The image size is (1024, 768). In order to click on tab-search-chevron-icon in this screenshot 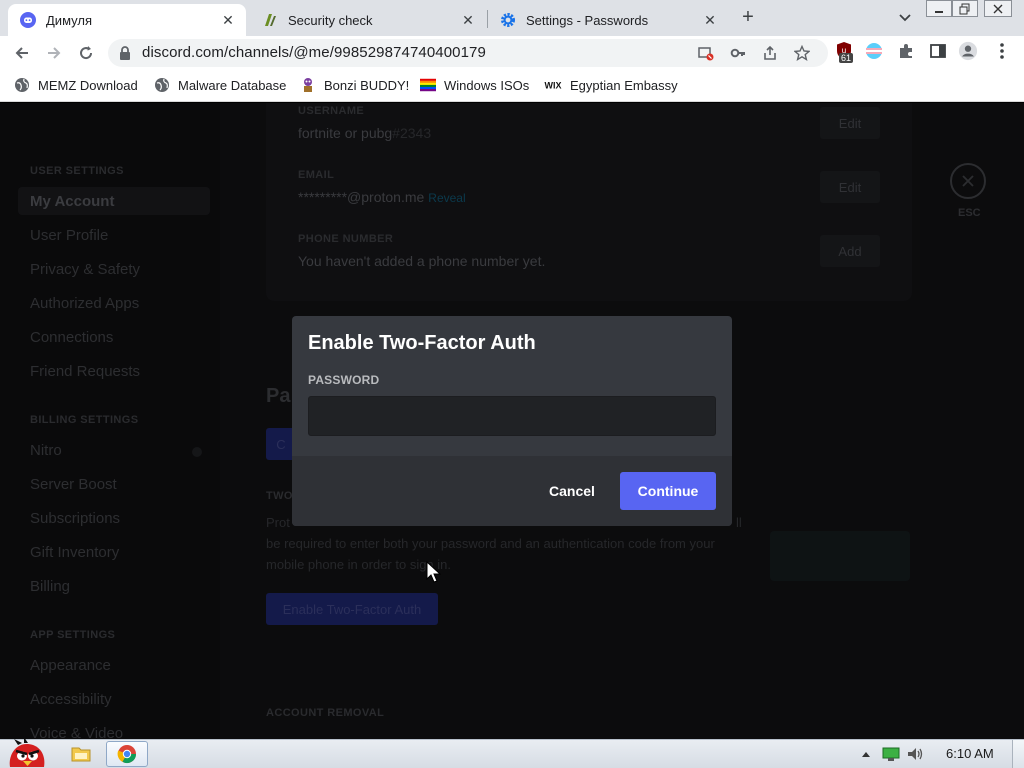, I will do `click(905, 17)`.